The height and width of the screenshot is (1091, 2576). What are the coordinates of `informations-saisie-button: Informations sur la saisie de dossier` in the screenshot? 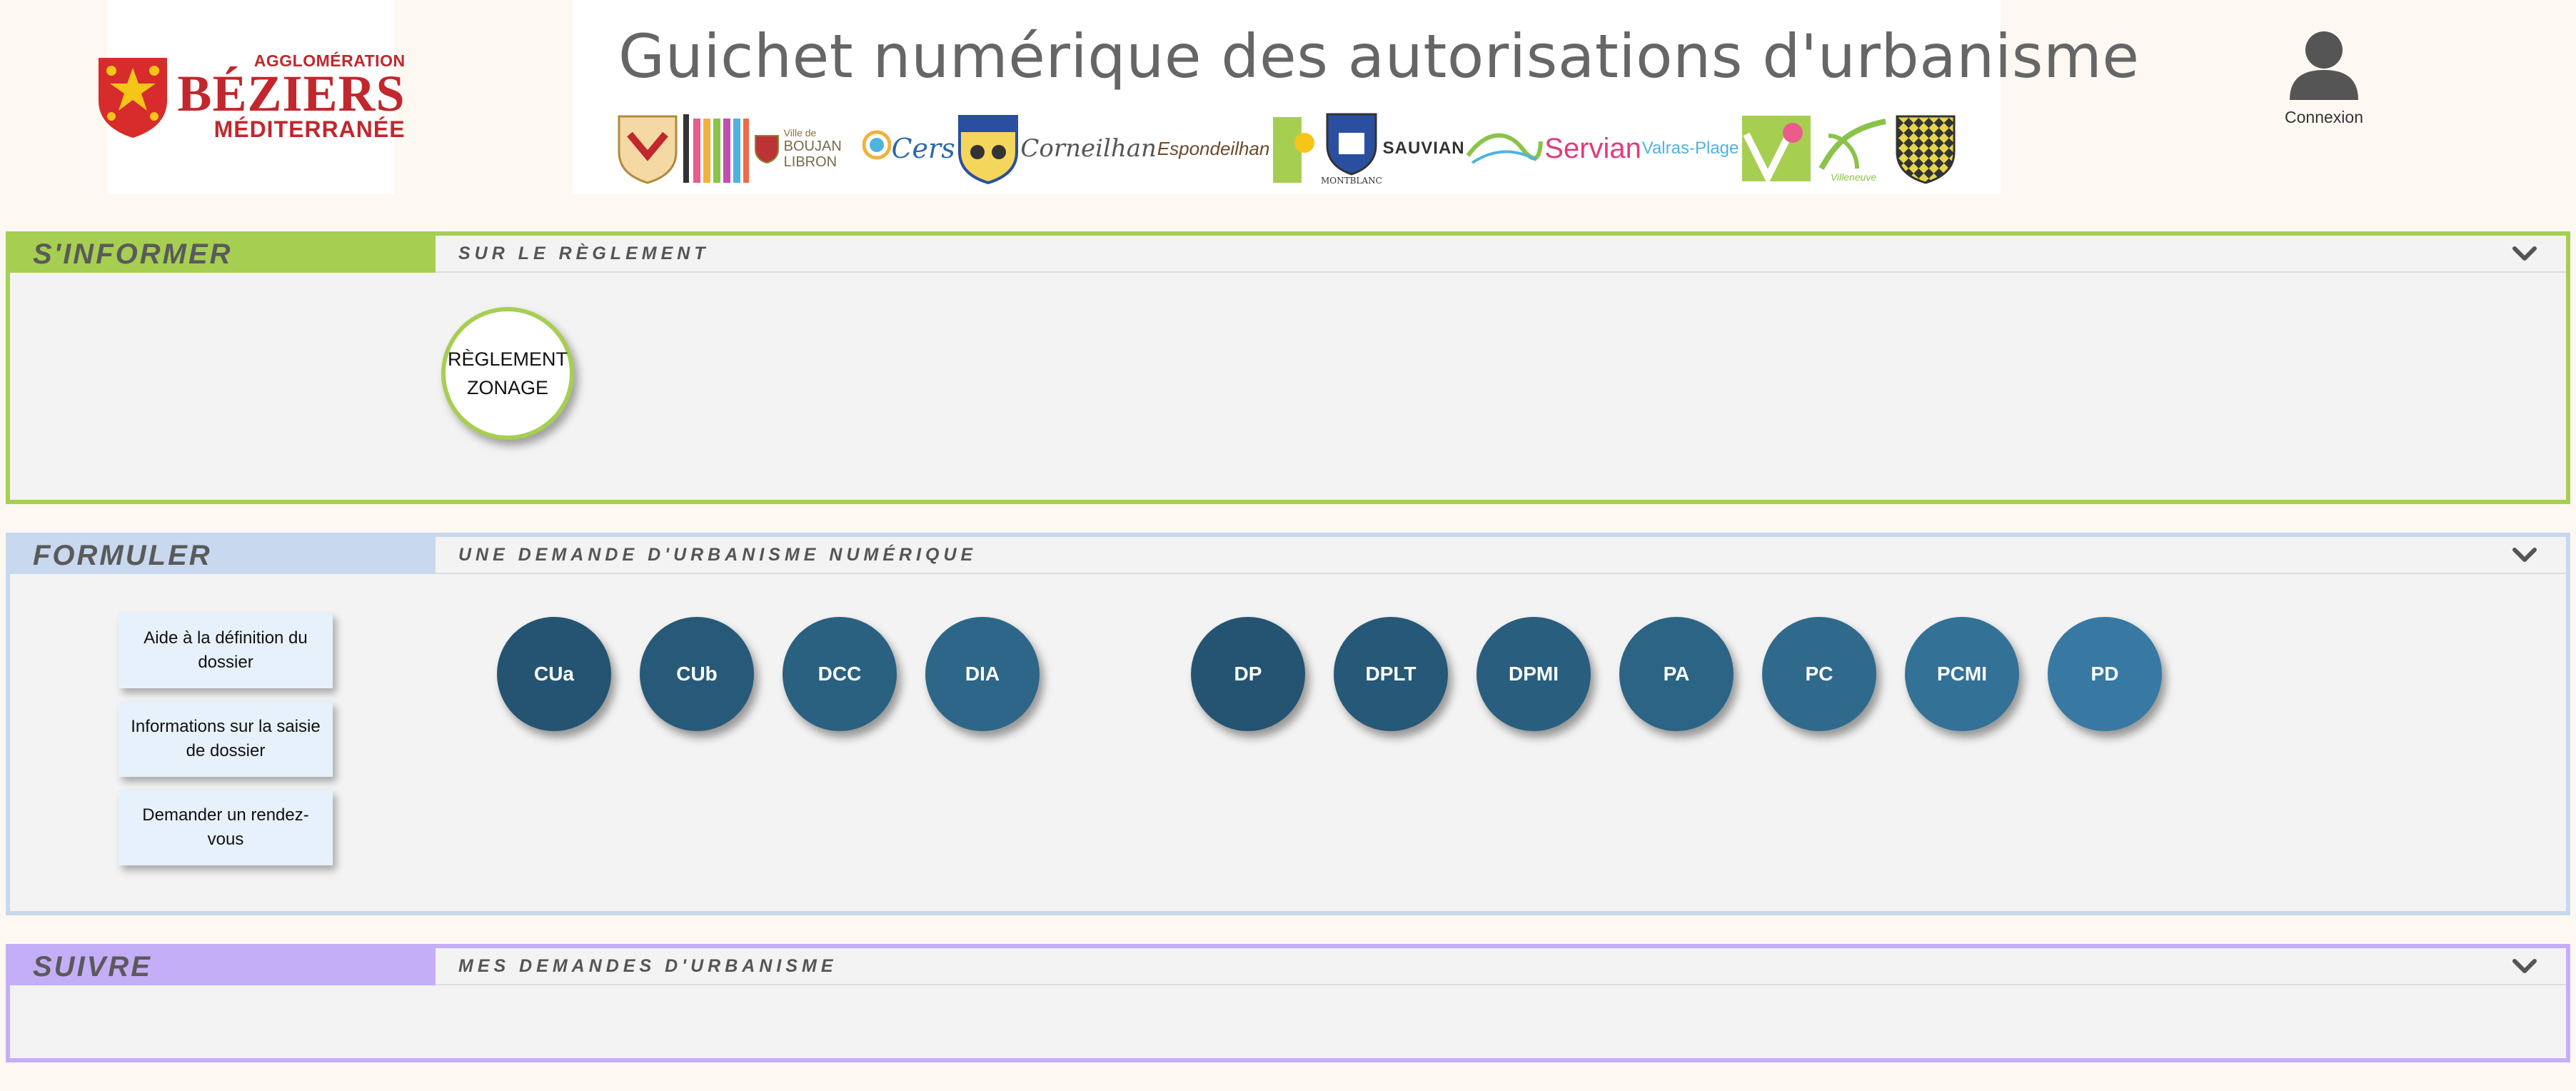 It's located at (226, 739).